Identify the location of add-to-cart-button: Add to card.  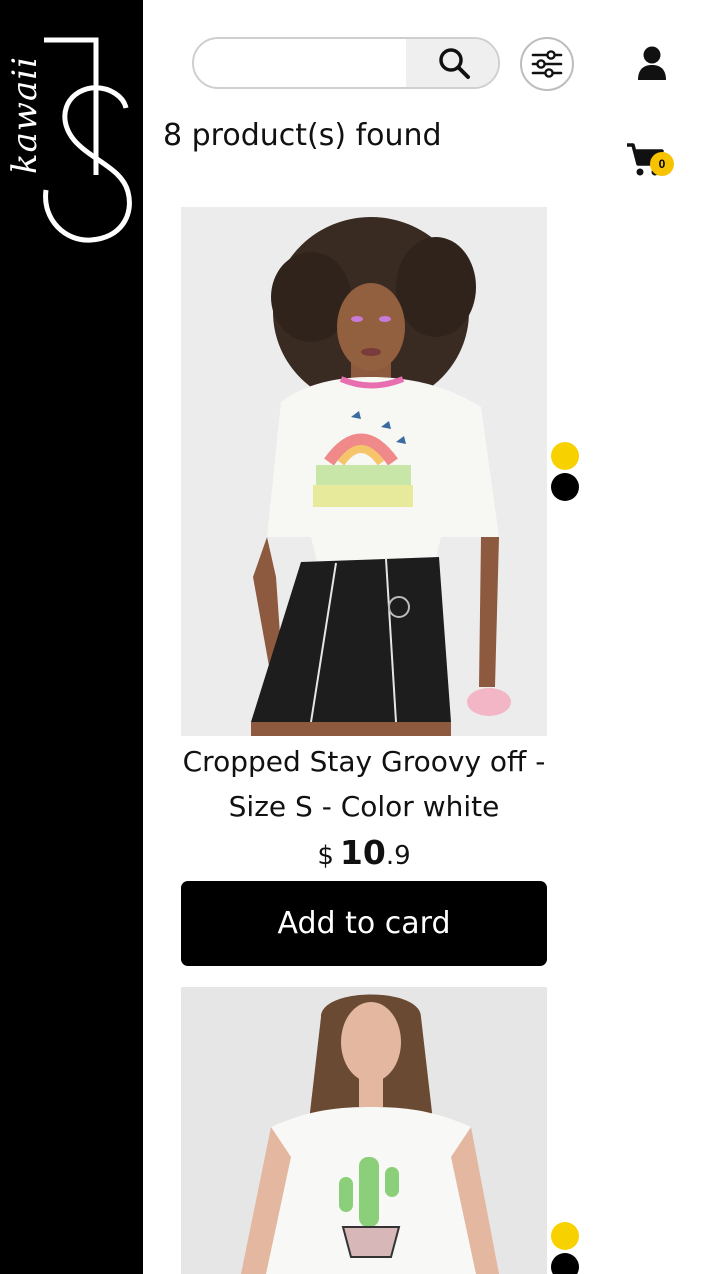
(364, 923).